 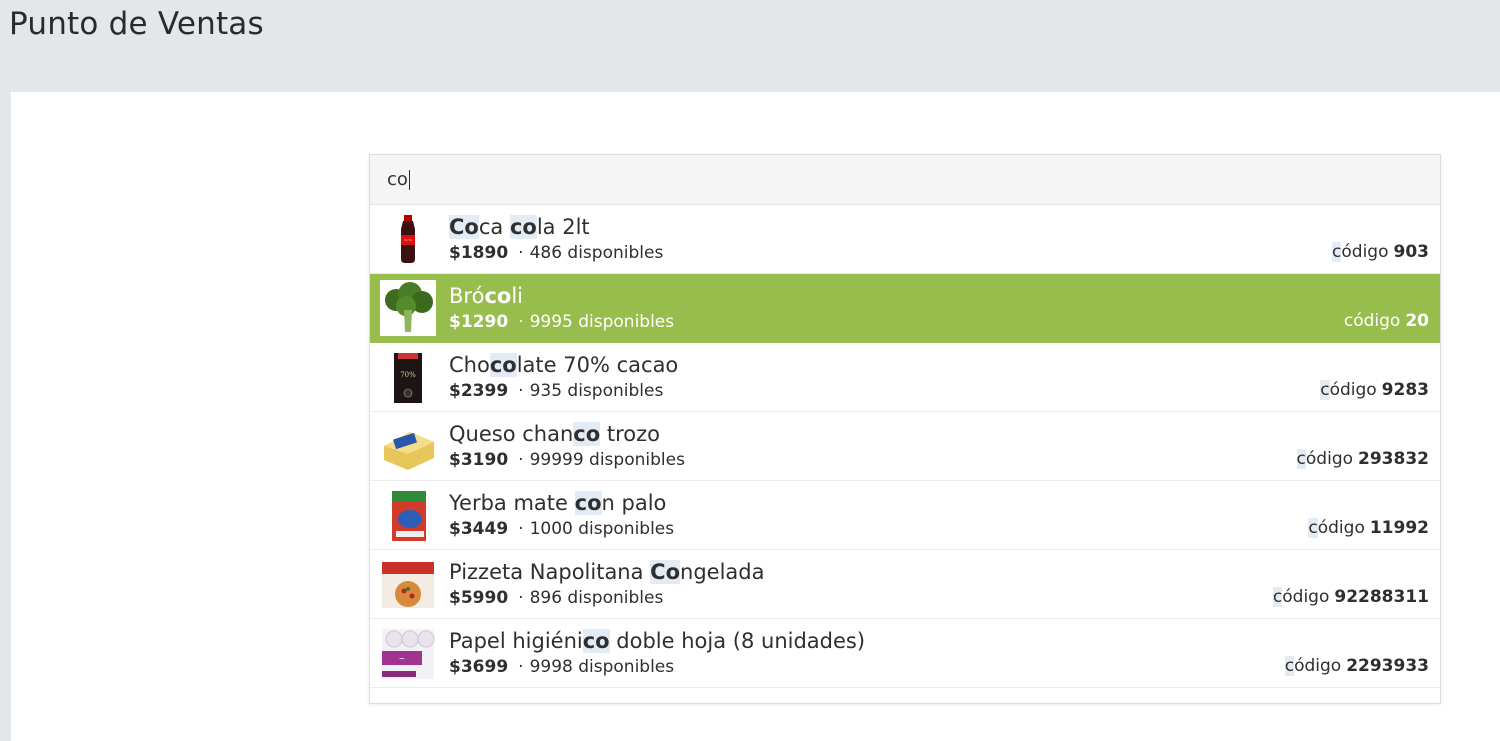 I want to click on name-text: ngelada, so click(x=722, y=571).